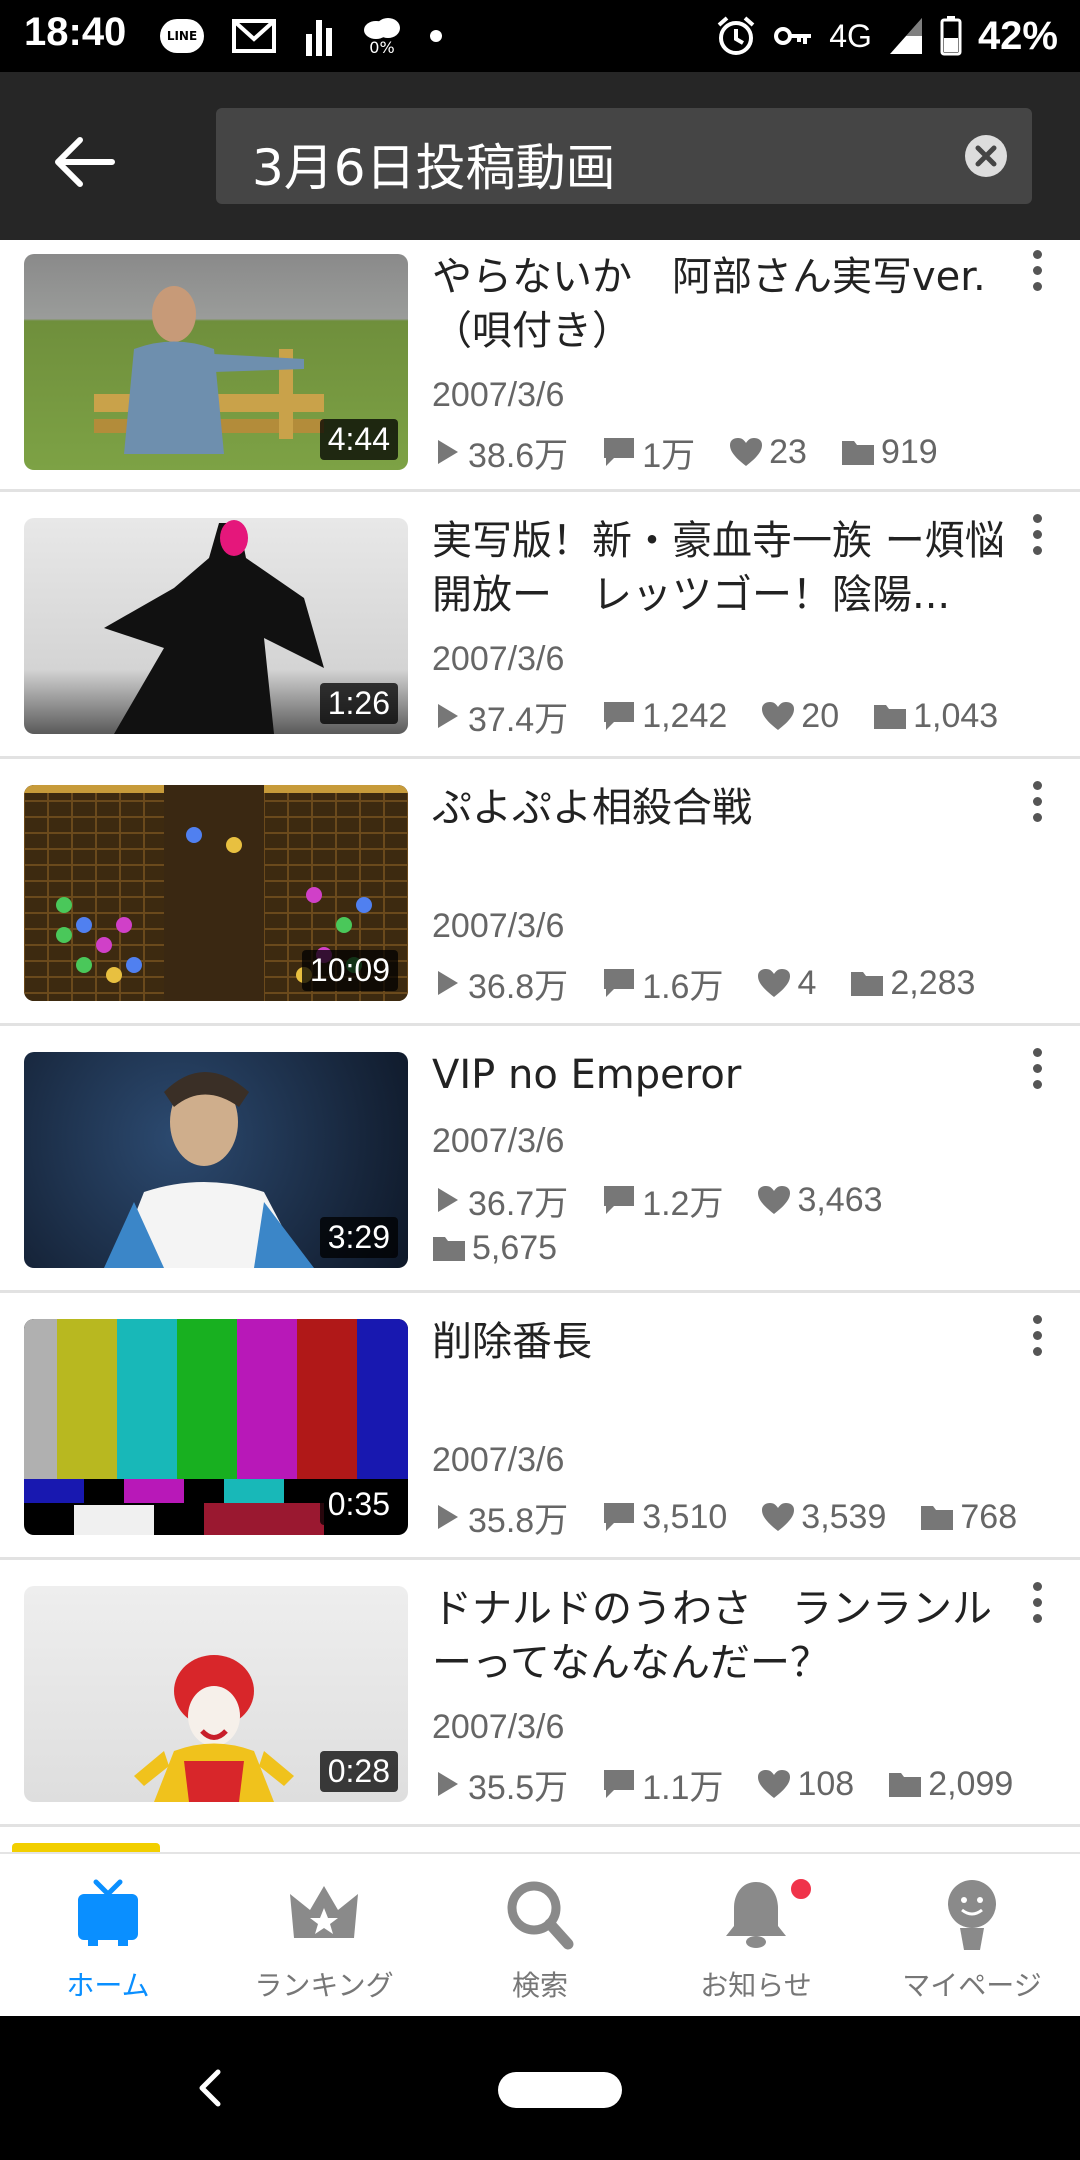 This screenshot has height=2160, width=1080. What do you see at coordinates (560, 2090) in the screenshot?
I see `system-home-button` at bounding box center [560, 2090].